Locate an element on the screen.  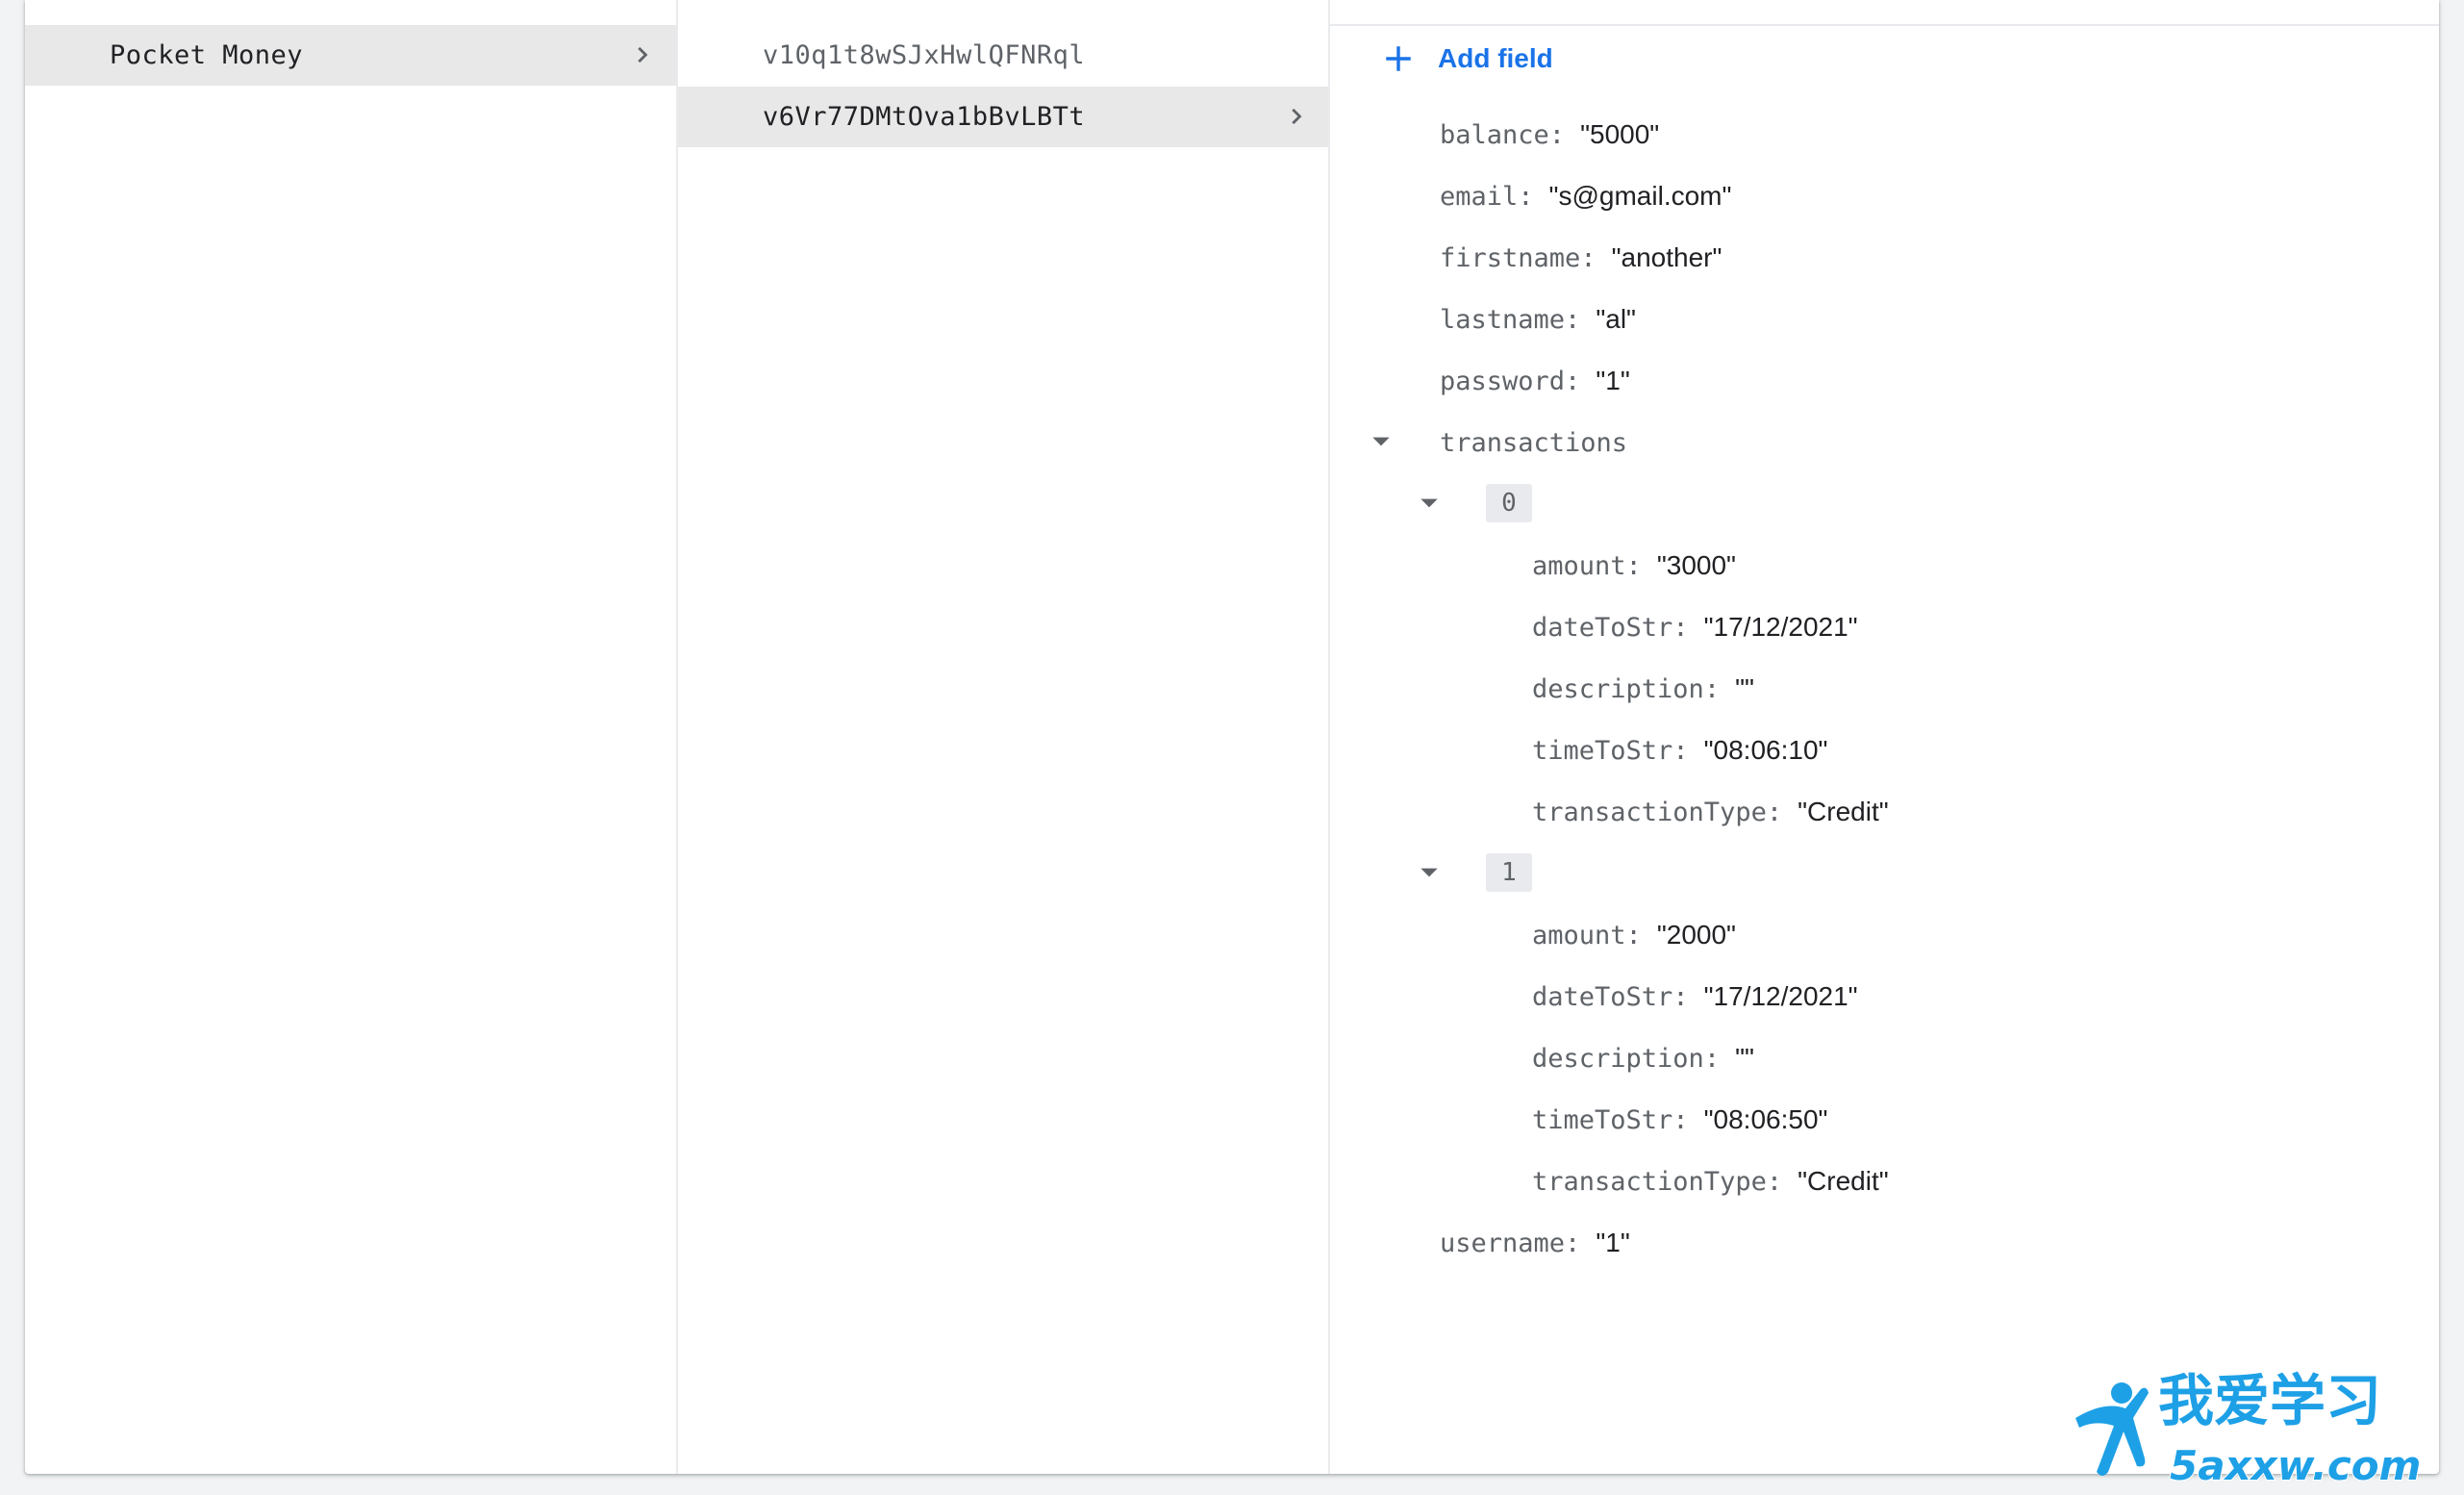
field-password: password: "1" is located at coordinates (1535, 381).